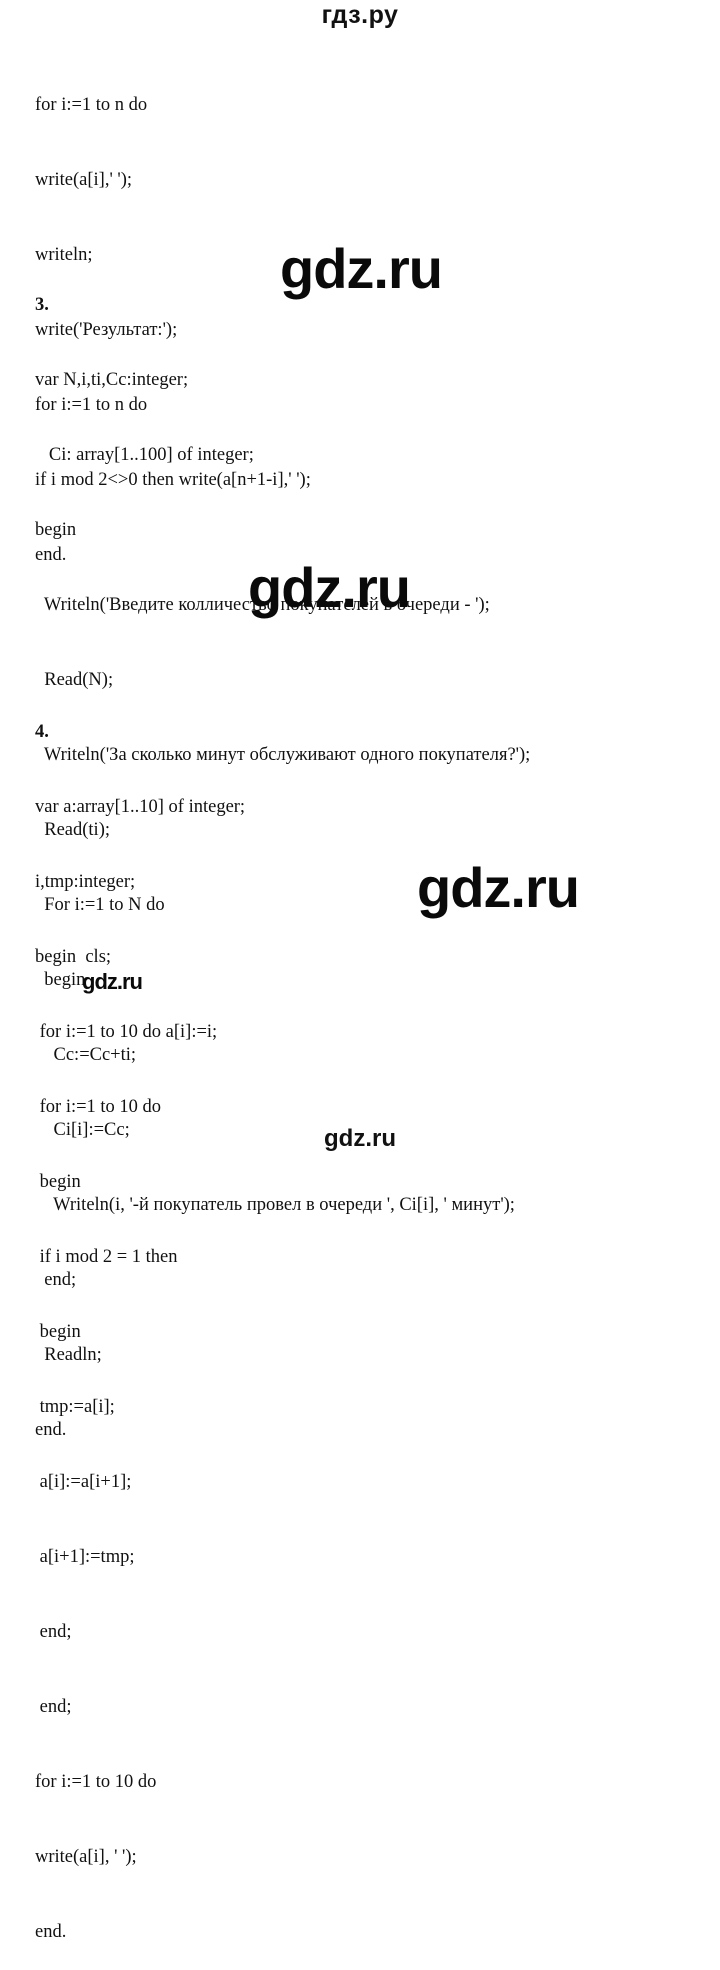 This screenshot has width=720, height=1970. What do you see at coordinates (85, 1557) in the screenshot?
I see `code-line: a[i+1]:=tmp;` at bounding box center [85, 1557].